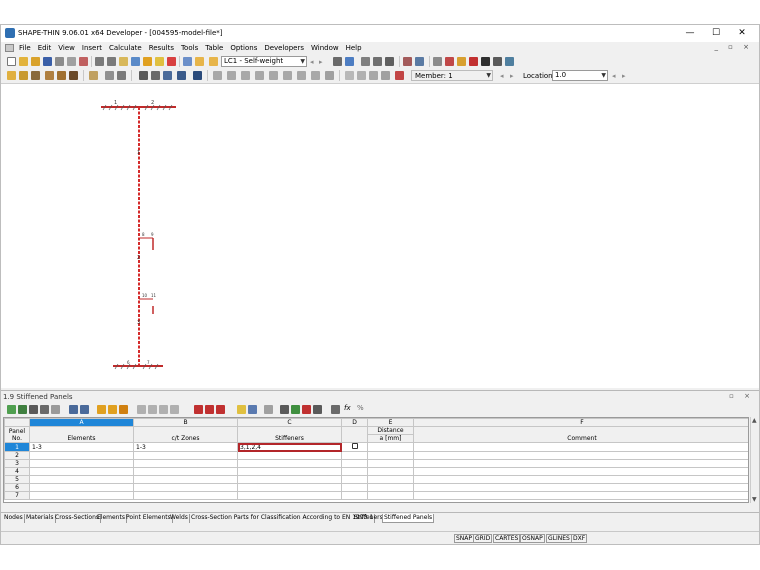  Describe the element at coordinates (315, 75) in the screenshot. I see `snap-8-icon` at that location.